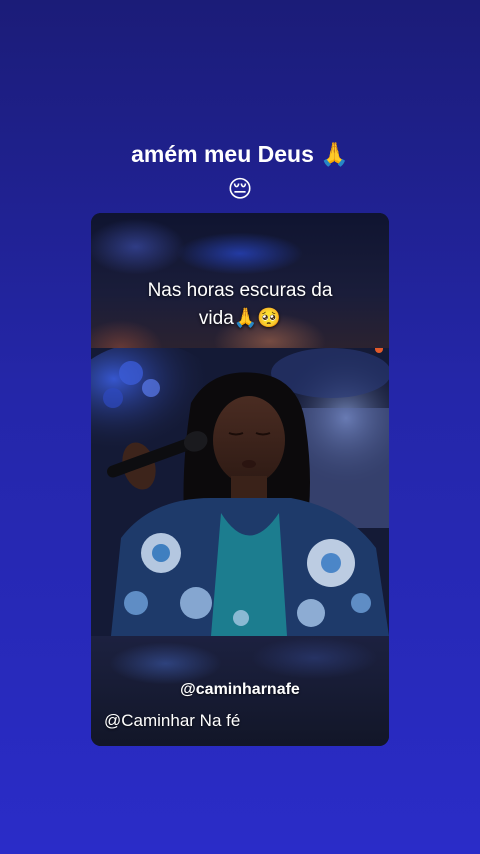 This screenshot has height=854, width=480. Describe the element at coordinates (240, 172) in the screenshot. I see `post-caption: amém meu Deus 🙏 😔` at that location.